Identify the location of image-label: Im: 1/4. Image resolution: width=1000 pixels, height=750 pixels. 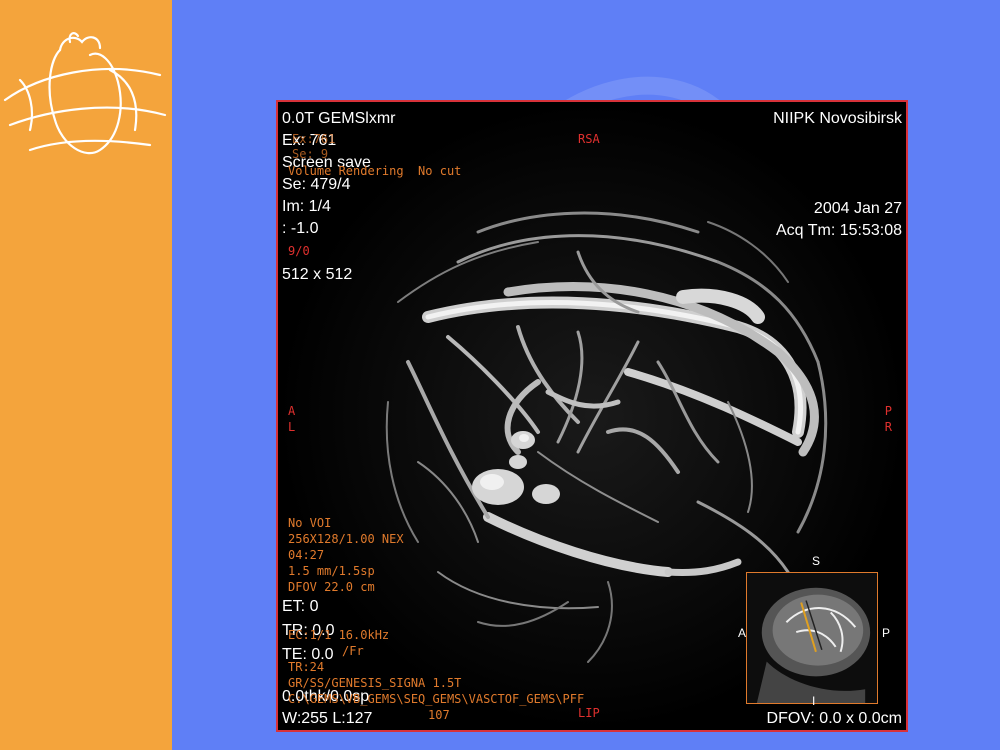
(306, 206).